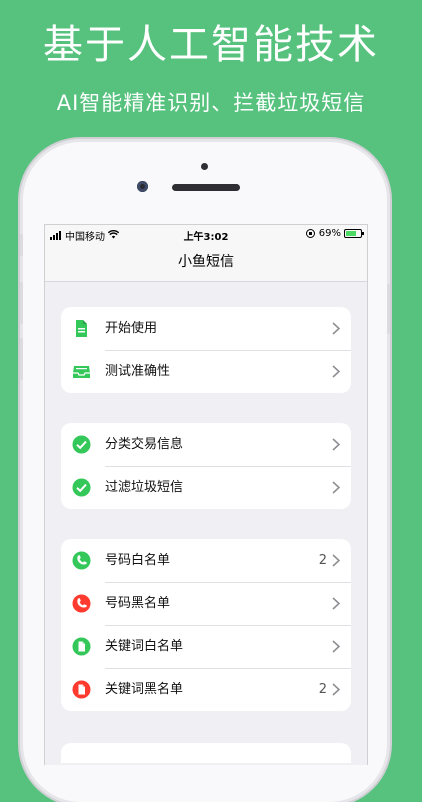 Image resolution: width=422 pixels, height=802 pixels. What do you see at coordinates (81, 328) in the screenshot?
I see `document-icon` at bounding box center [81, 328].